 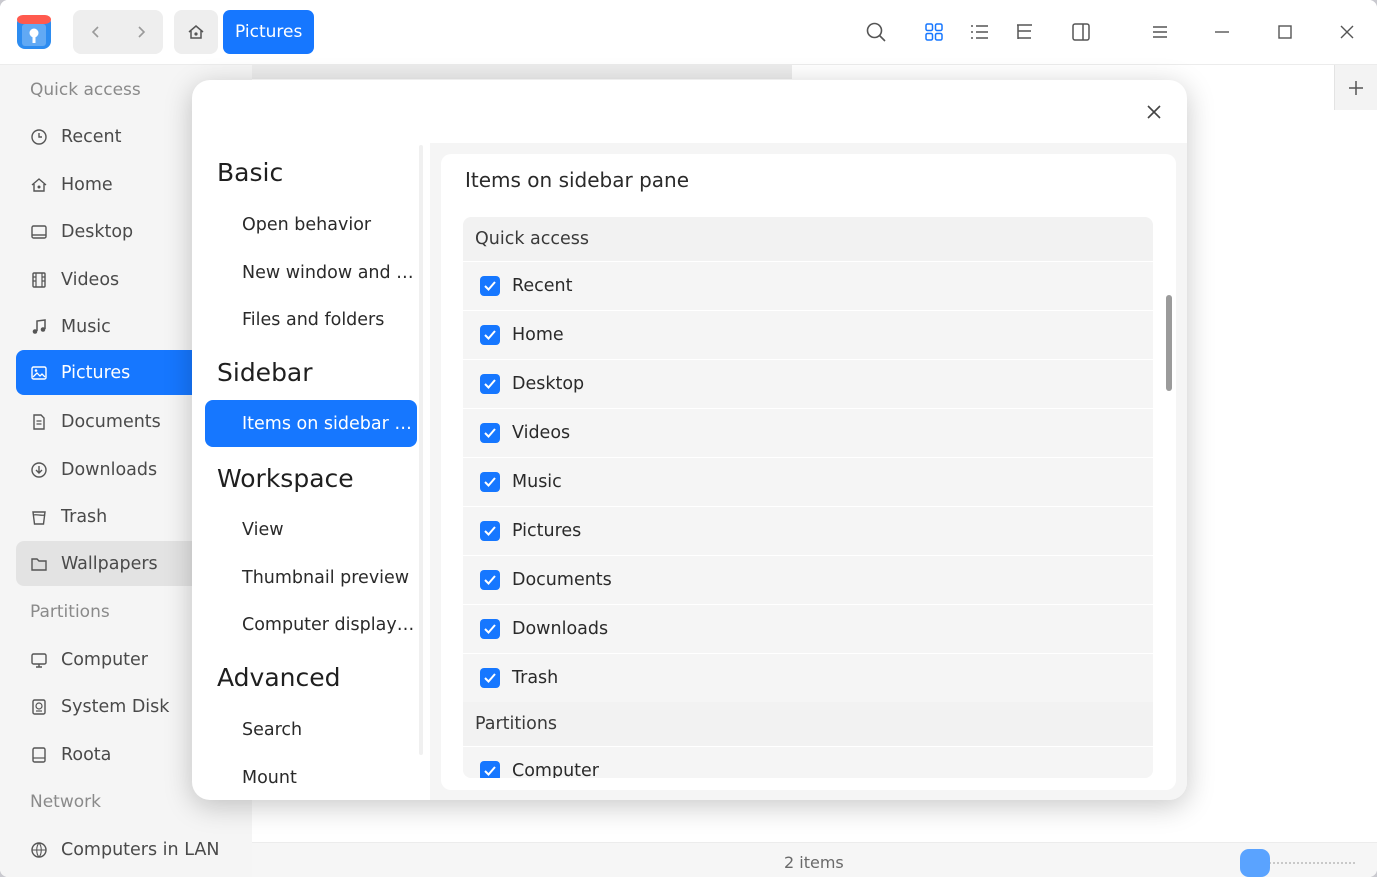 I want to click on trash-icon, so click(x=39, y=517).